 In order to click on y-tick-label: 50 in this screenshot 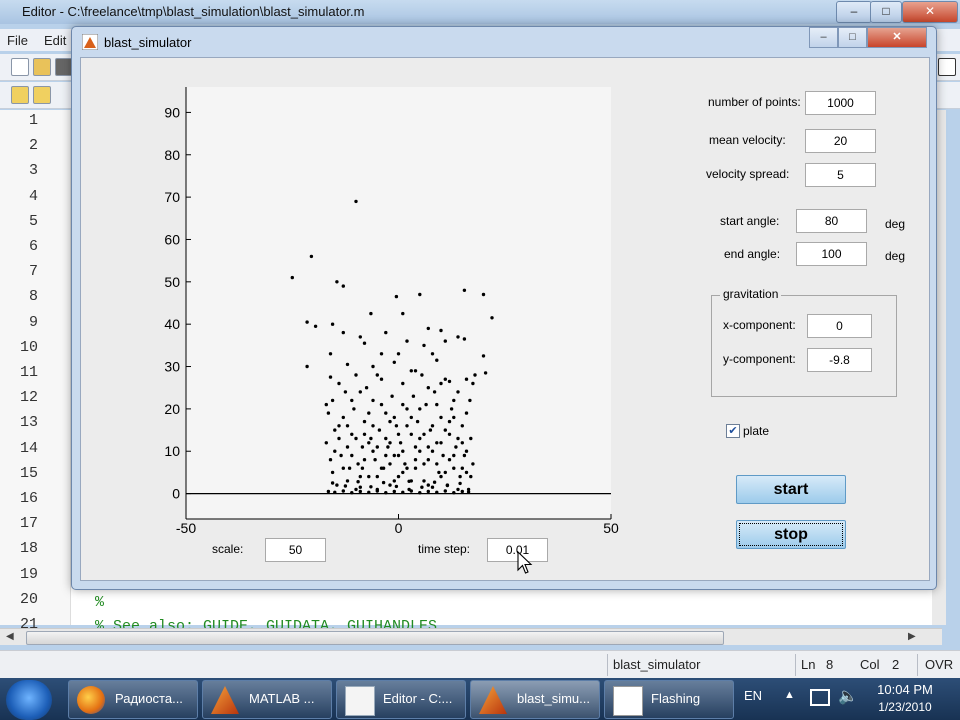, I will do `click(172, 282)`.